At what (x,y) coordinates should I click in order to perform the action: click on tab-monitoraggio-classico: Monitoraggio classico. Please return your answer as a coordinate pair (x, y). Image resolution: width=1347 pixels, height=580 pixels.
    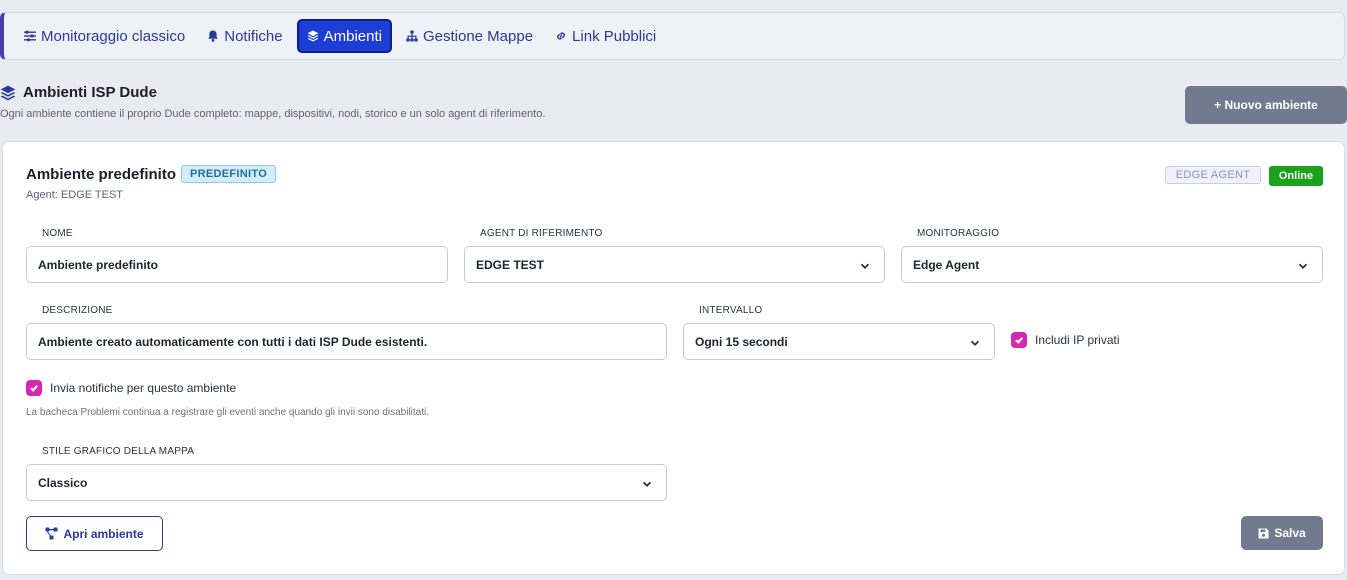
    Looking at the image, I should click on (104, 36).